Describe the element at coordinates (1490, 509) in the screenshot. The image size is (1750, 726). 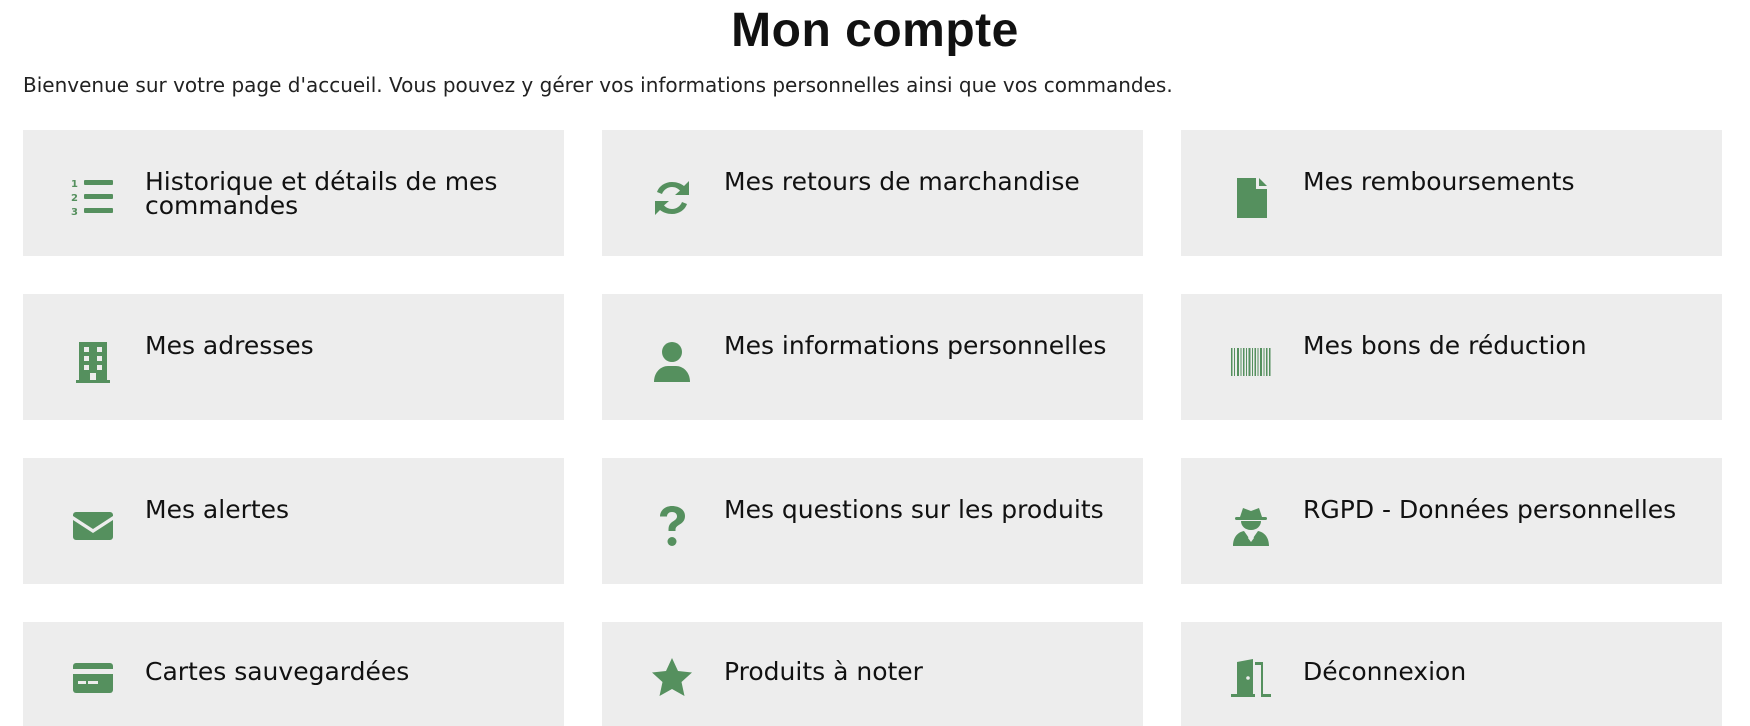
I see `tile-label: RGPD - Données personnelles` at that location.